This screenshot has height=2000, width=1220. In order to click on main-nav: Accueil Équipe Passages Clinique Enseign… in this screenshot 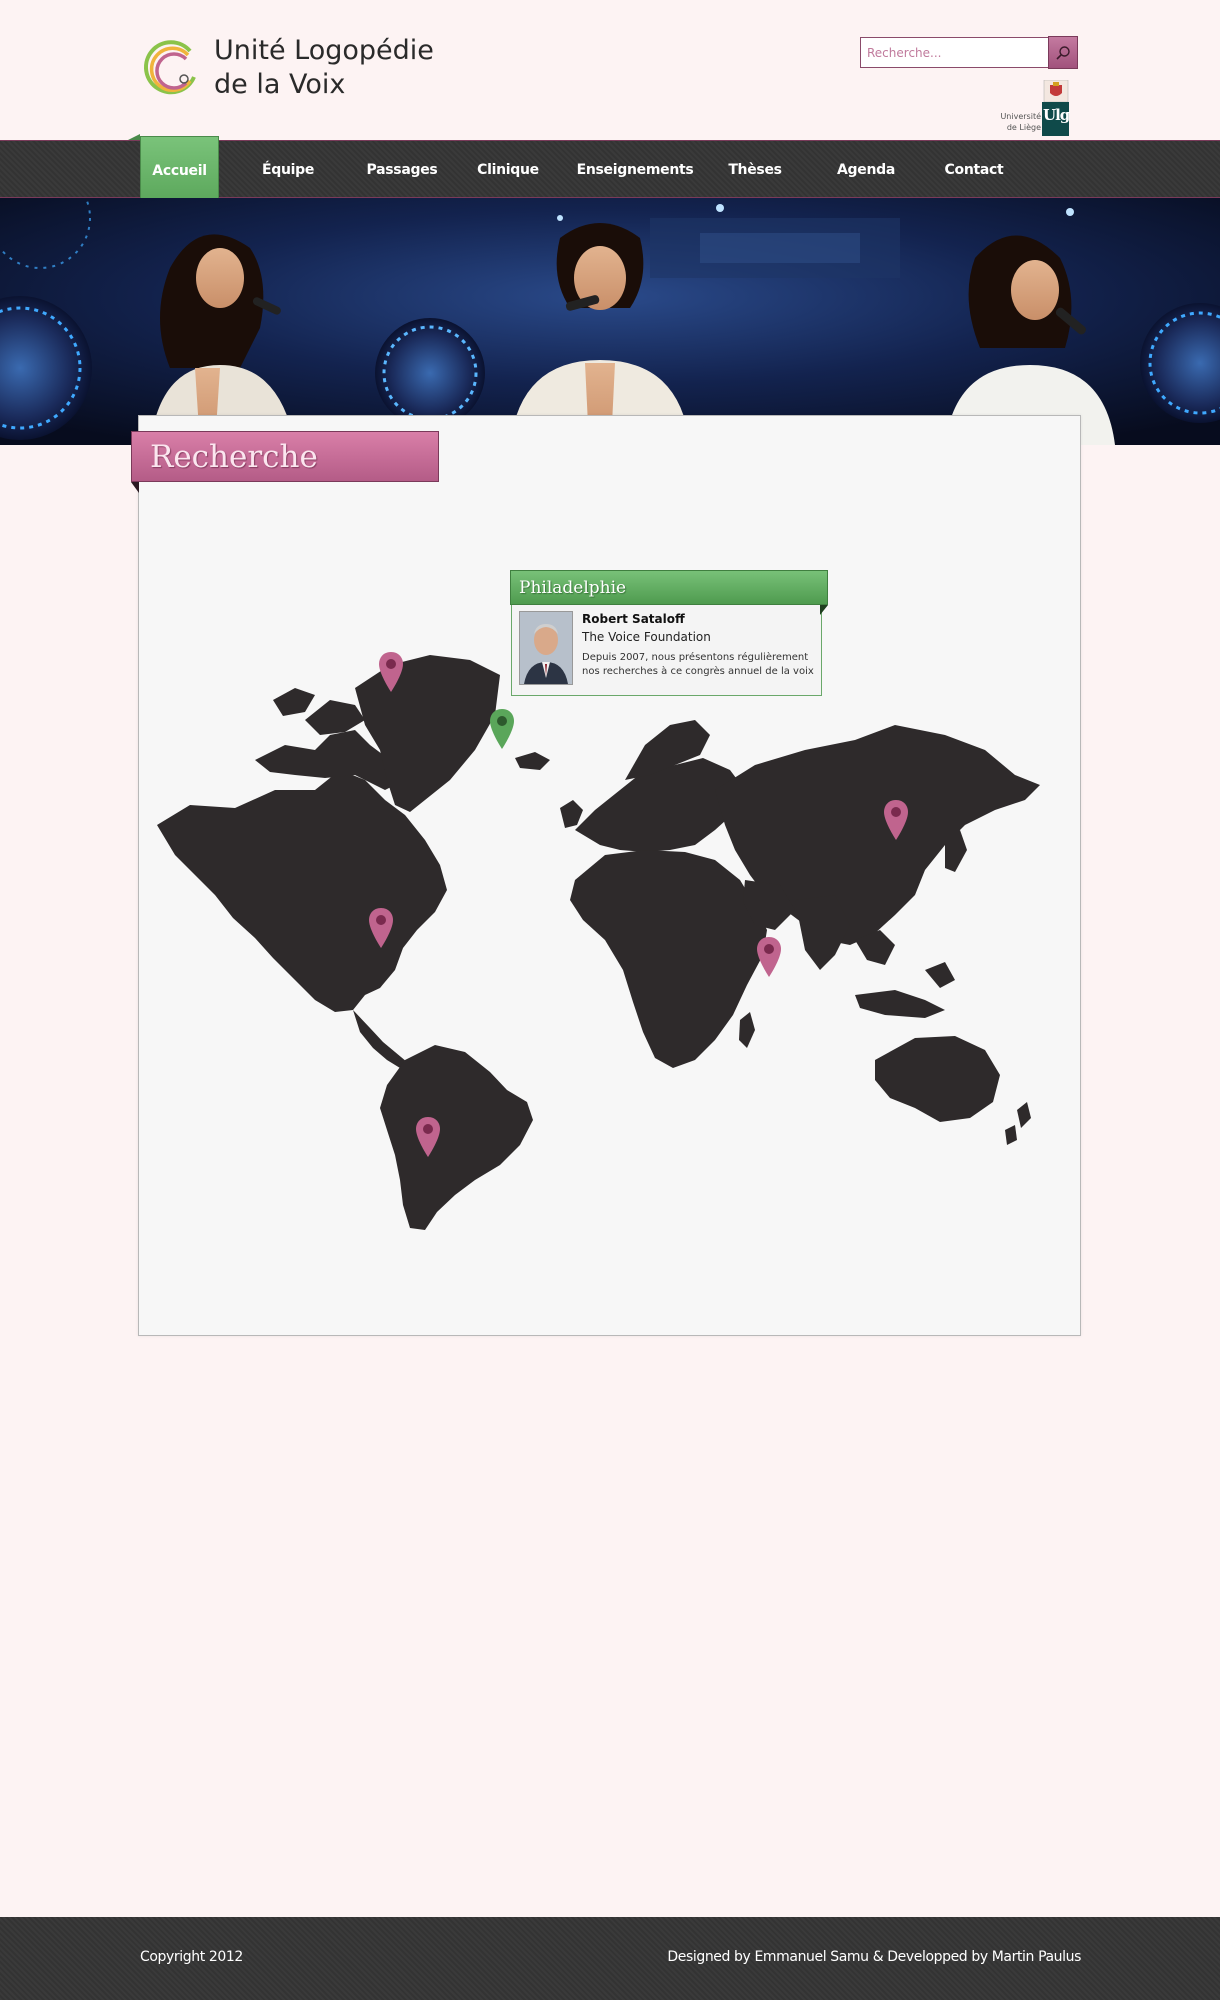, I will do `click(610, 171)`.